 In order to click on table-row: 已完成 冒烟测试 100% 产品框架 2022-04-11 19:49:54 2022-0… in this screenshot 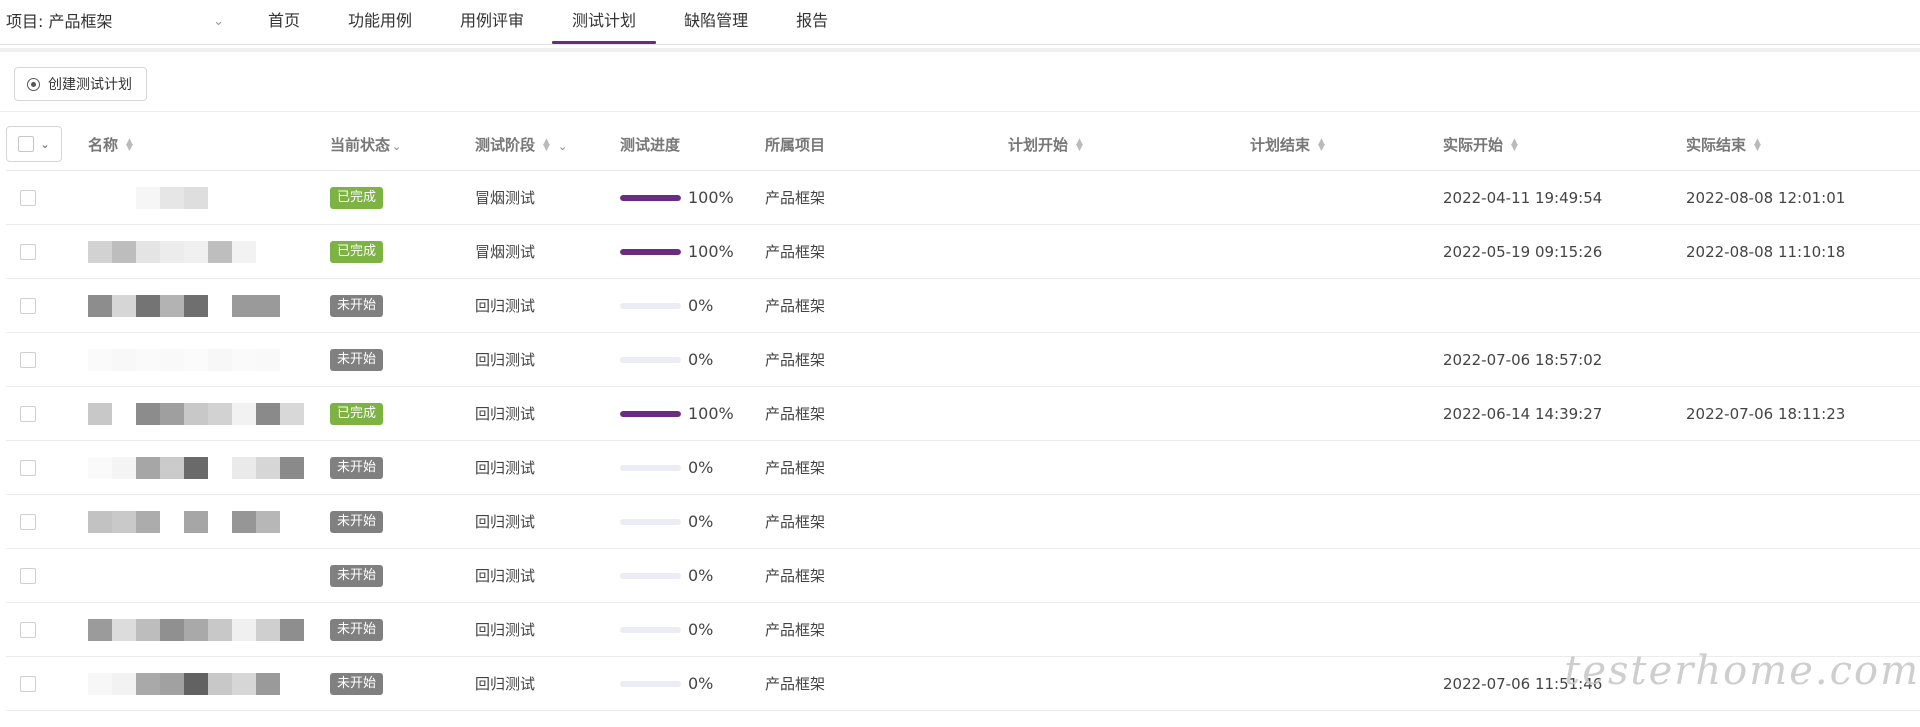, I will do `click(963, 197)`.